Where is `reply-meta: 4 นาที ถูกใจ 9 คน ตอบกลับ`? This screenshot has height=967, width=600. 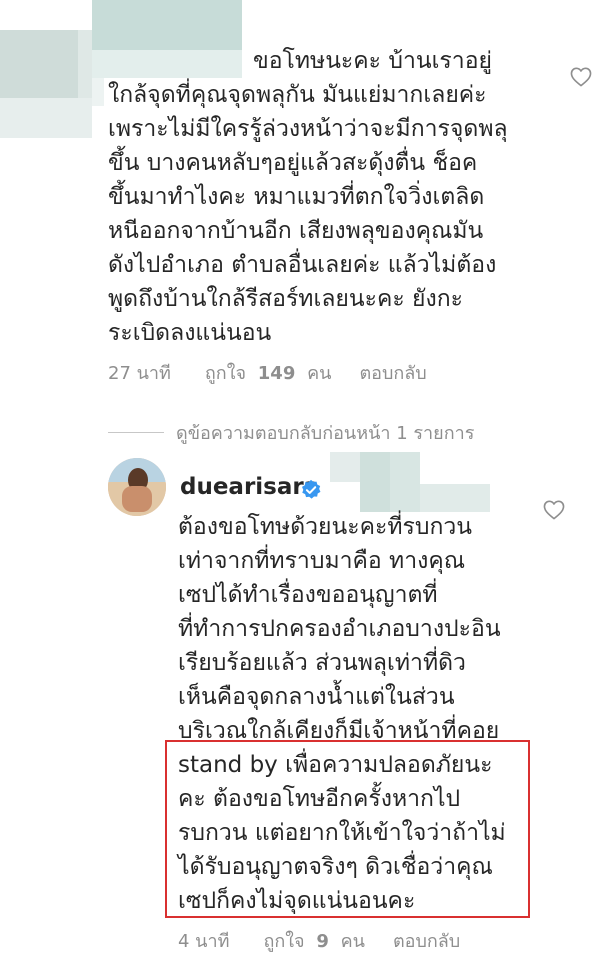
reply-meta: 4 นาที ถูกใจ 9 คน ตอบกลับ is located at coordinates (319, 940).